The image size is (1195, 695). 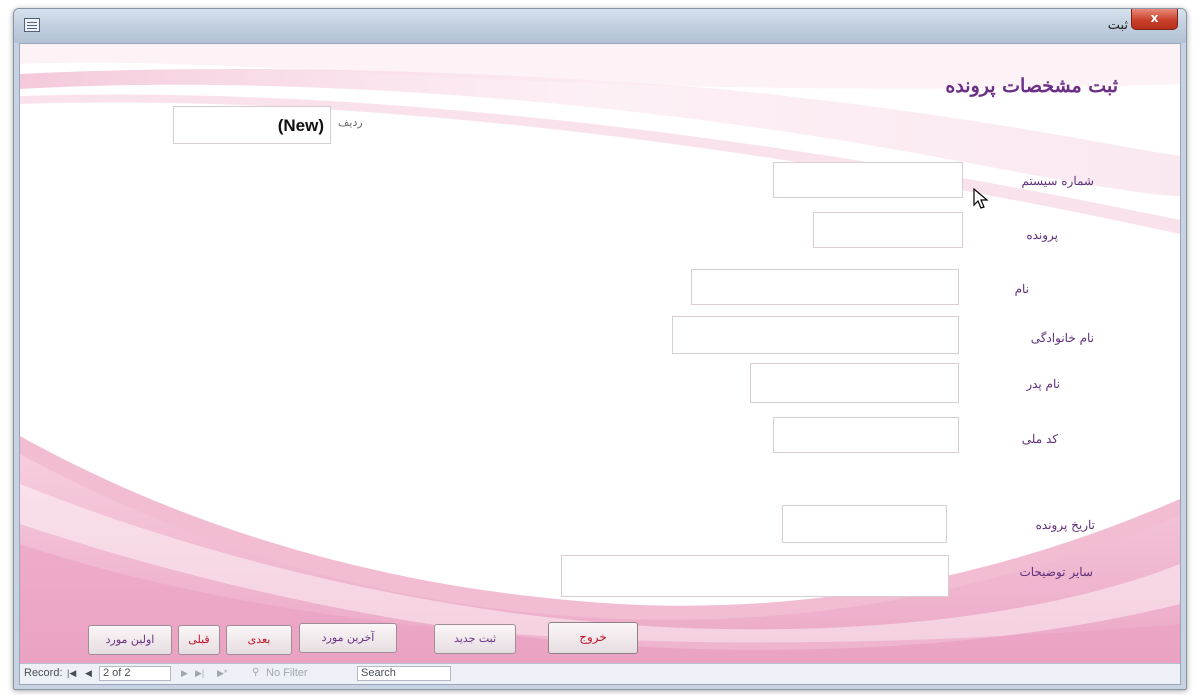 What do you see at coordinates (1039, 439) in the screenshot?
I see `national-code-label: کد ملی` at bounding box center [1039, 439].